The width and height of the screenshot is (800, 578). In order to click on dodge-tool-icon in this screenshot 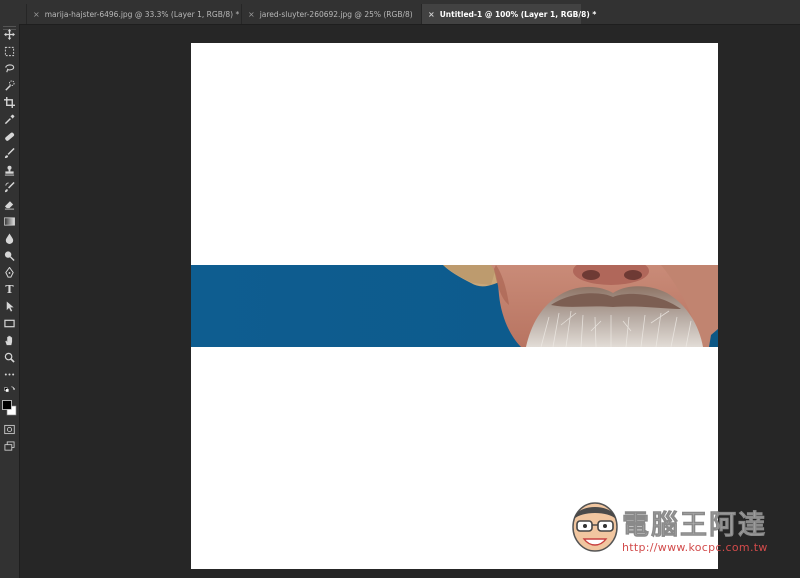, I will do `click(9, 255)`.